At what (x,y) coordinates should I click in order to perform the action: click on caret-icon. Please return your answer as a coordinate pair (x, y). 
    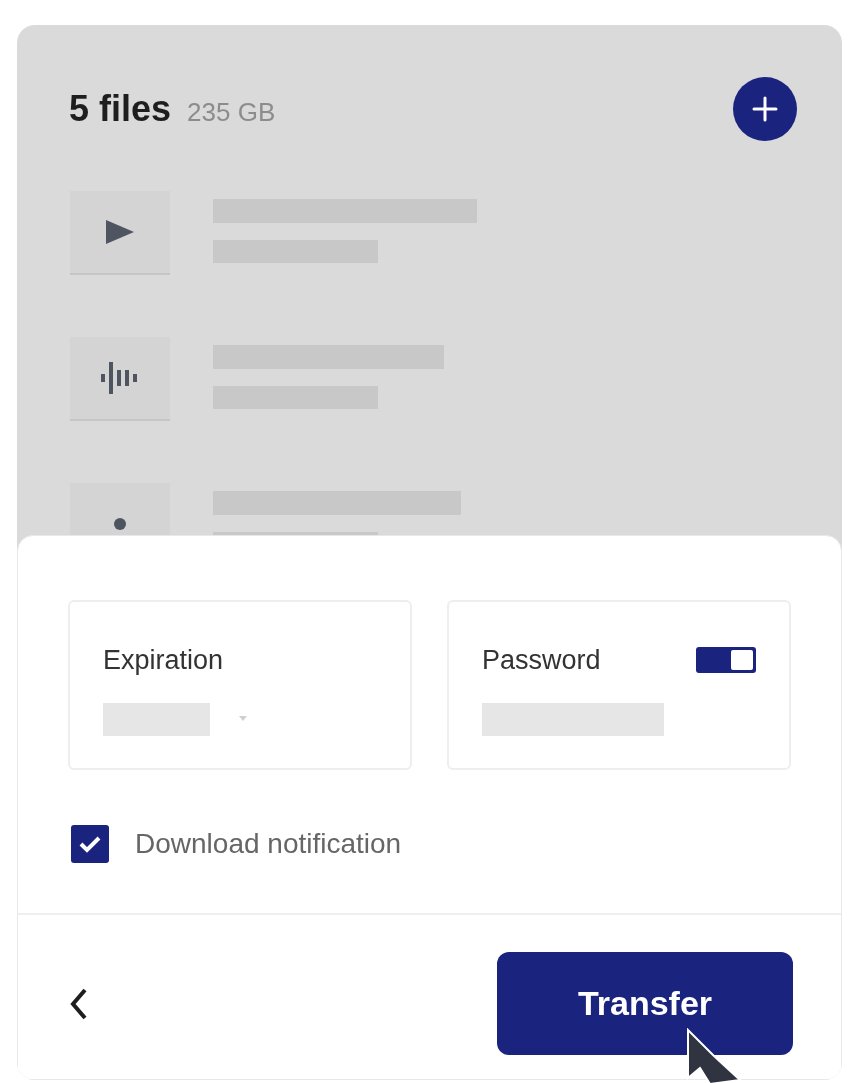
    Looking at the image, I should click on (243, 719).